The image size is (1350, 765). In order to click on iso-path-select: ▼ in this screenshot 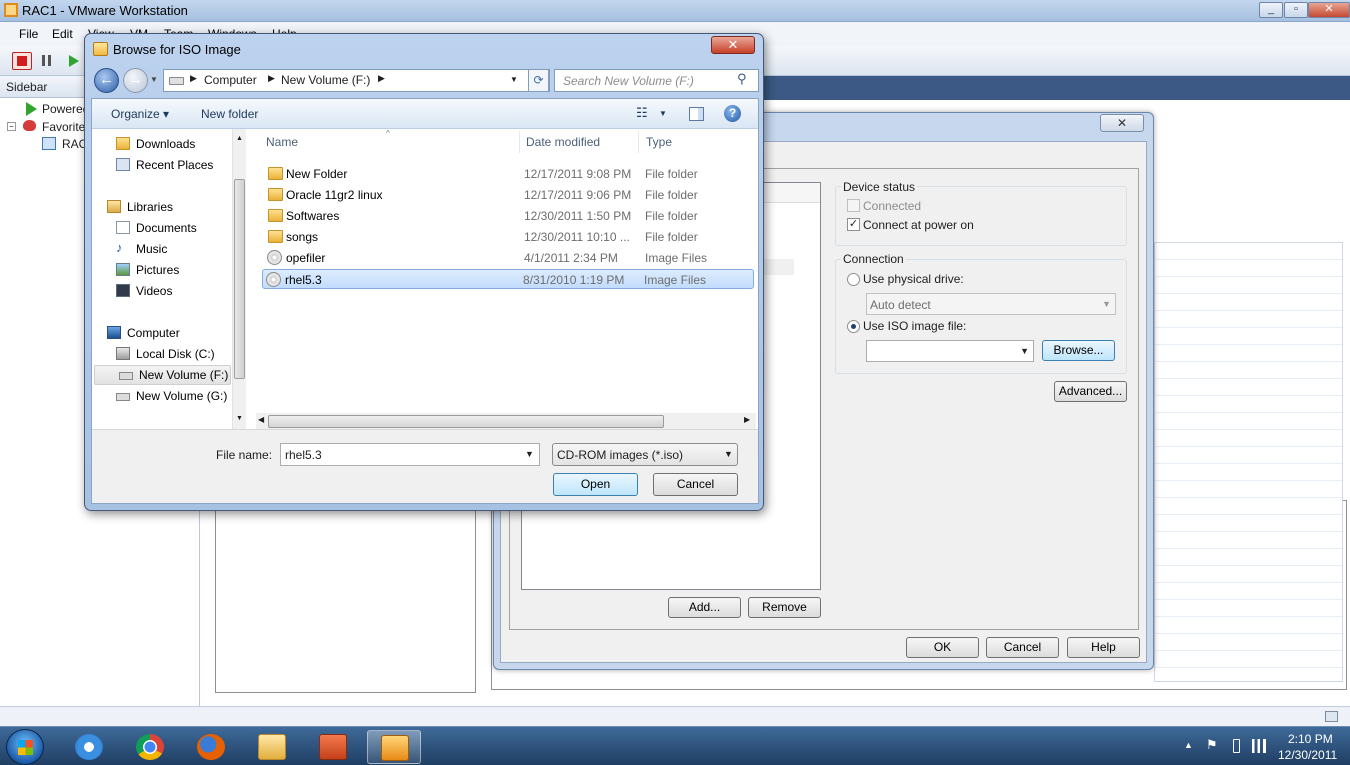, I will do `click(950, 351)`.